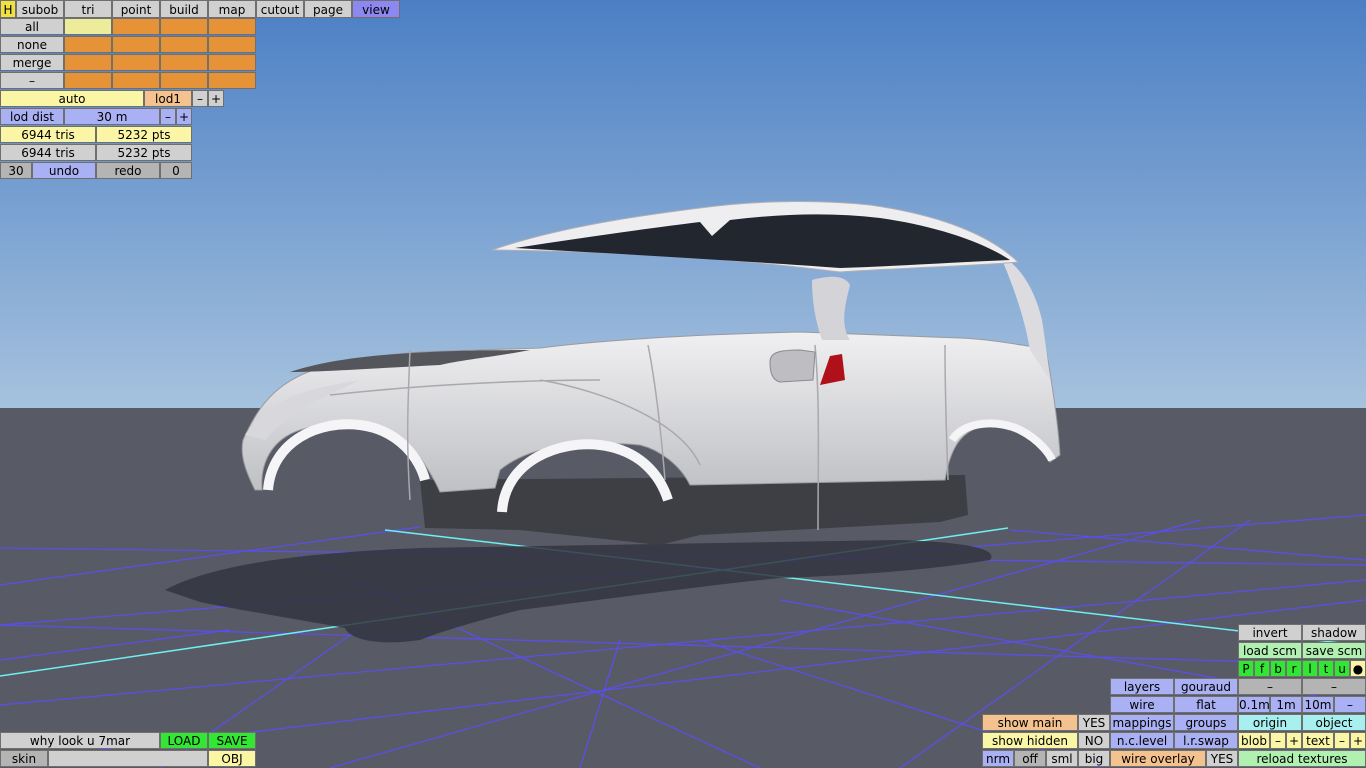 The width and height of the screenshot is (1366, 768). Describe the element at coordinates (168, 98) in the screenshot. I see `lod-level-button: lod1` at that location.